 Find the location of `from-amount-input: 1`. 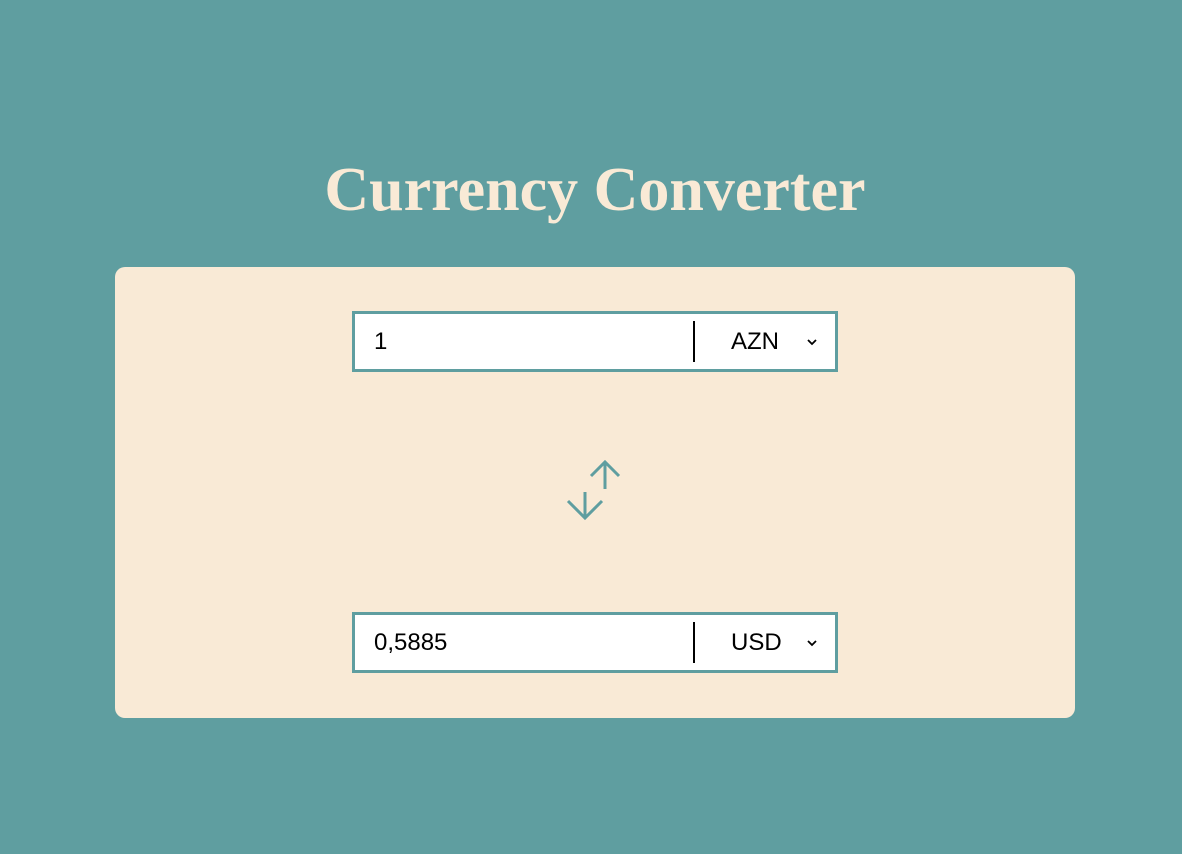

from-amount-input: 1 is located at coordinates (524, 341).